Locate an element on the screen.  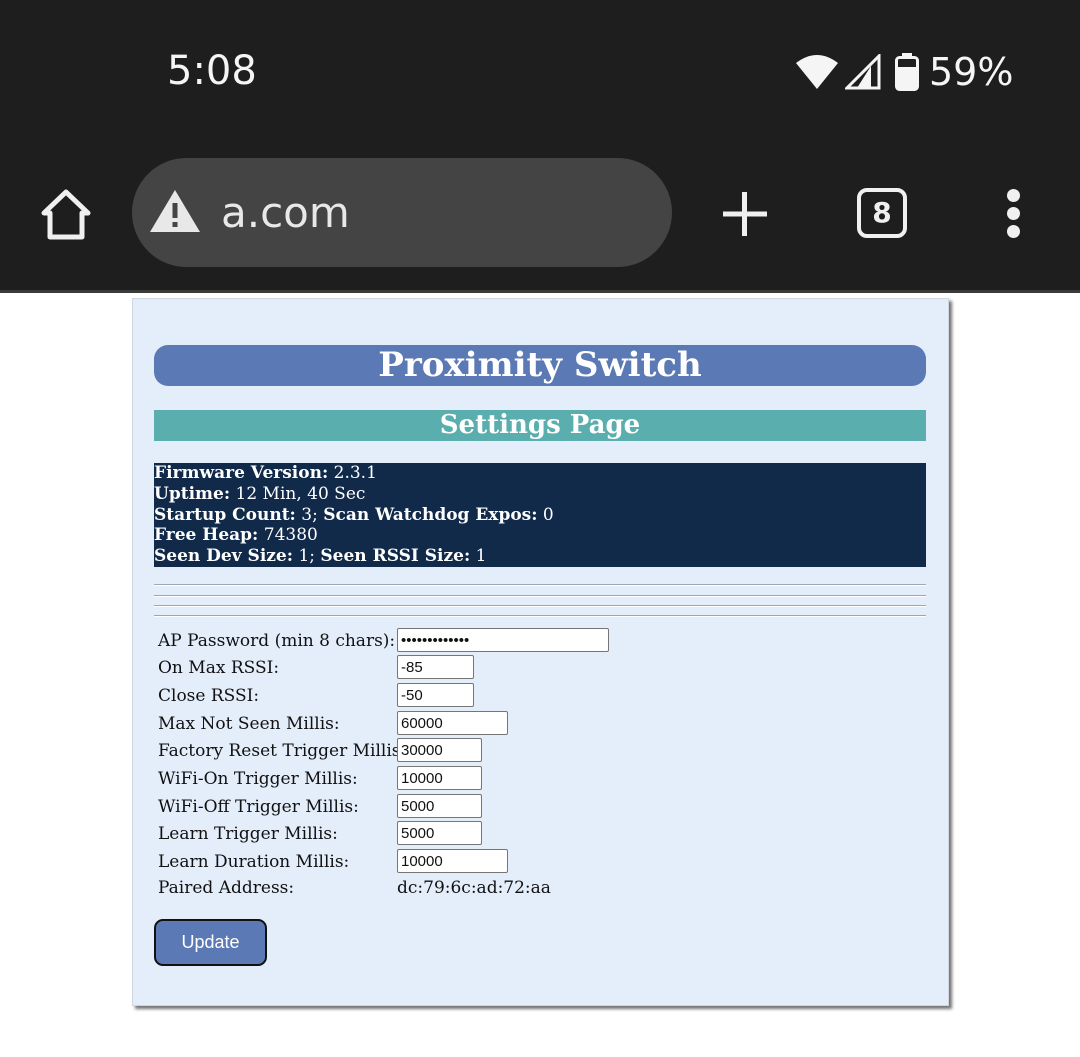
learn-duration-input is located at coordinates (452, 861).